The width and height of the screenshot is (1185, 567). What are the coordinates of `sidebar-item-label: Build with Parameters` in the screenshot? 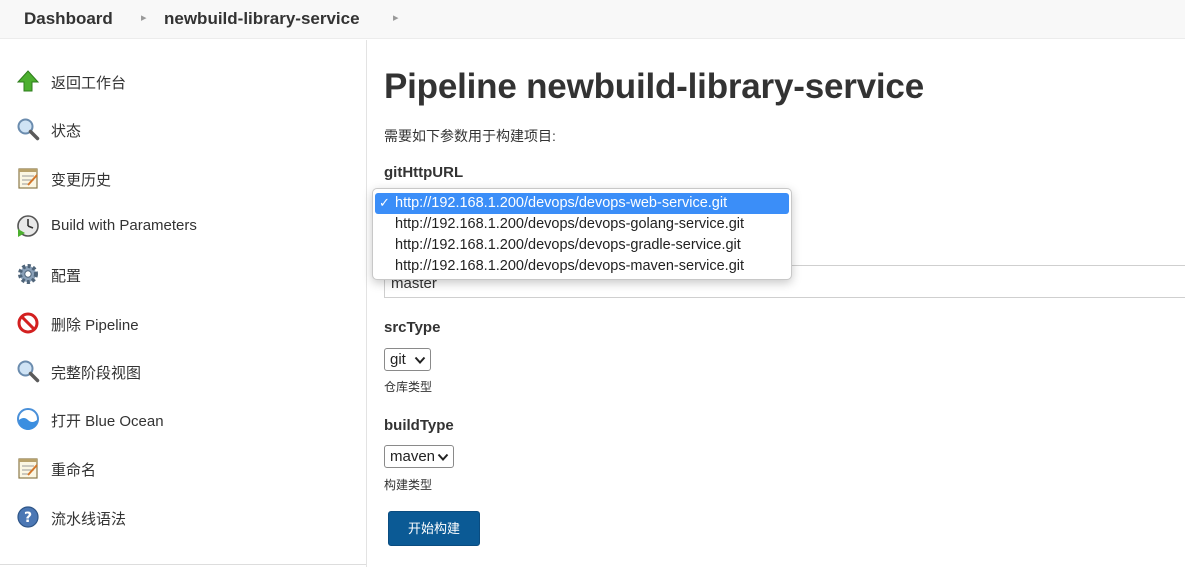 It's located at (124, 225).